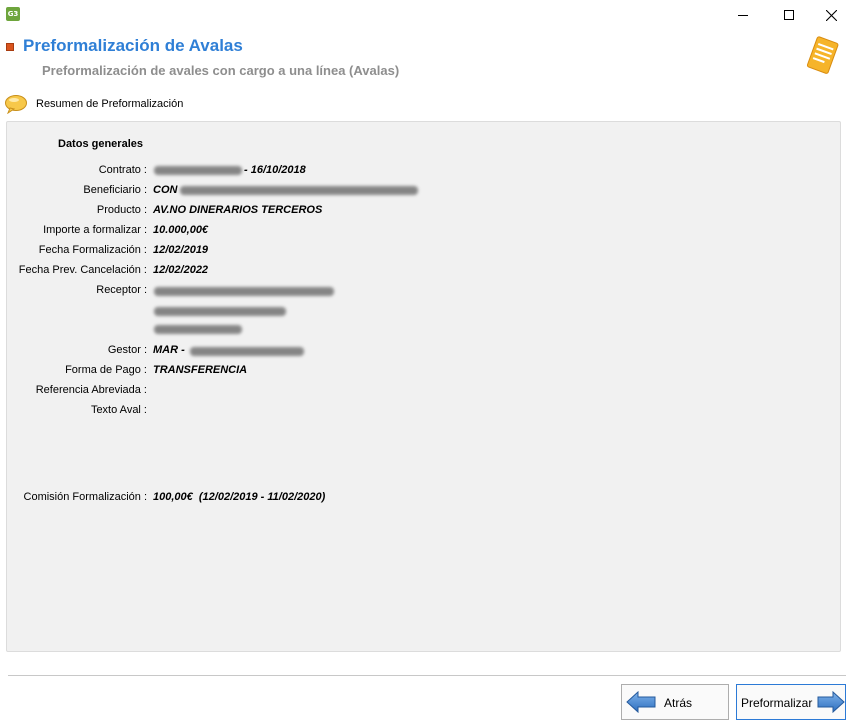 This screenshot has height=724, width=854. Describe the element at coordinates (822, 55) in the screenshot. I see `document-icon` at that location.